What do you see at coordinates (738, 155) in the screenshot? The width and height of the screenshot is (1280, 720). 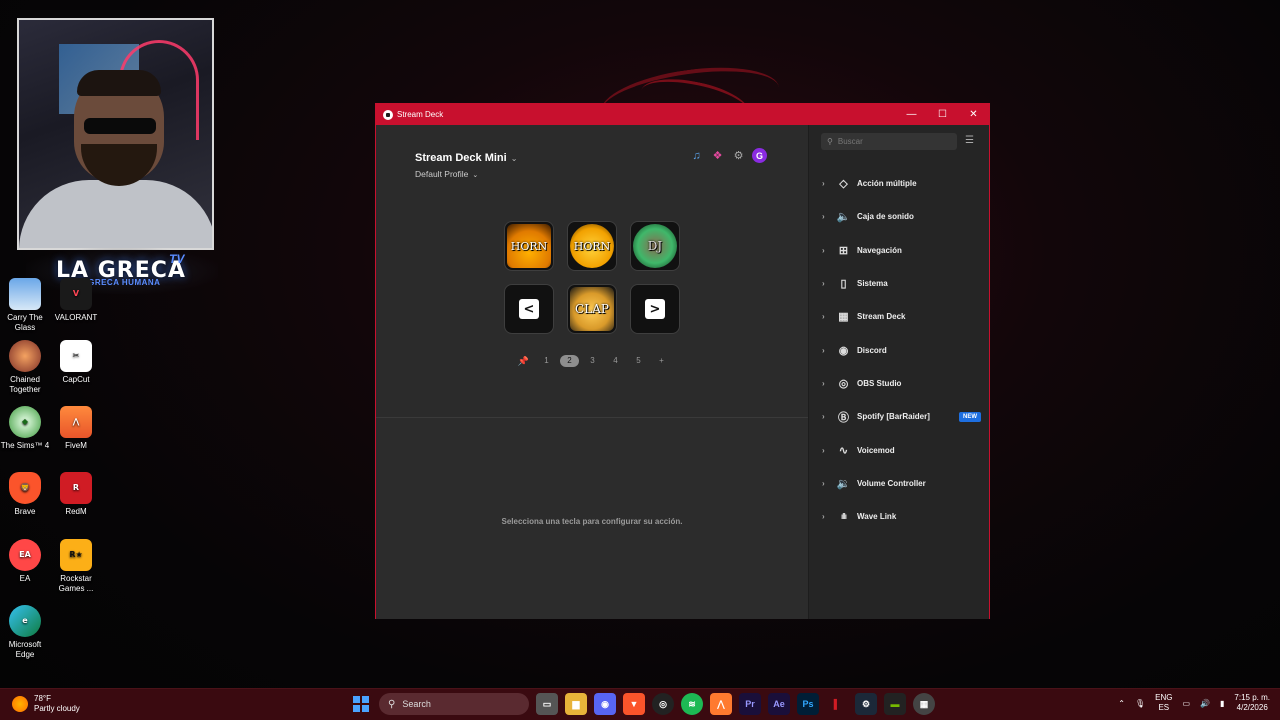 I see `gear-icon: ⚙` at bounding box center [738, 155].